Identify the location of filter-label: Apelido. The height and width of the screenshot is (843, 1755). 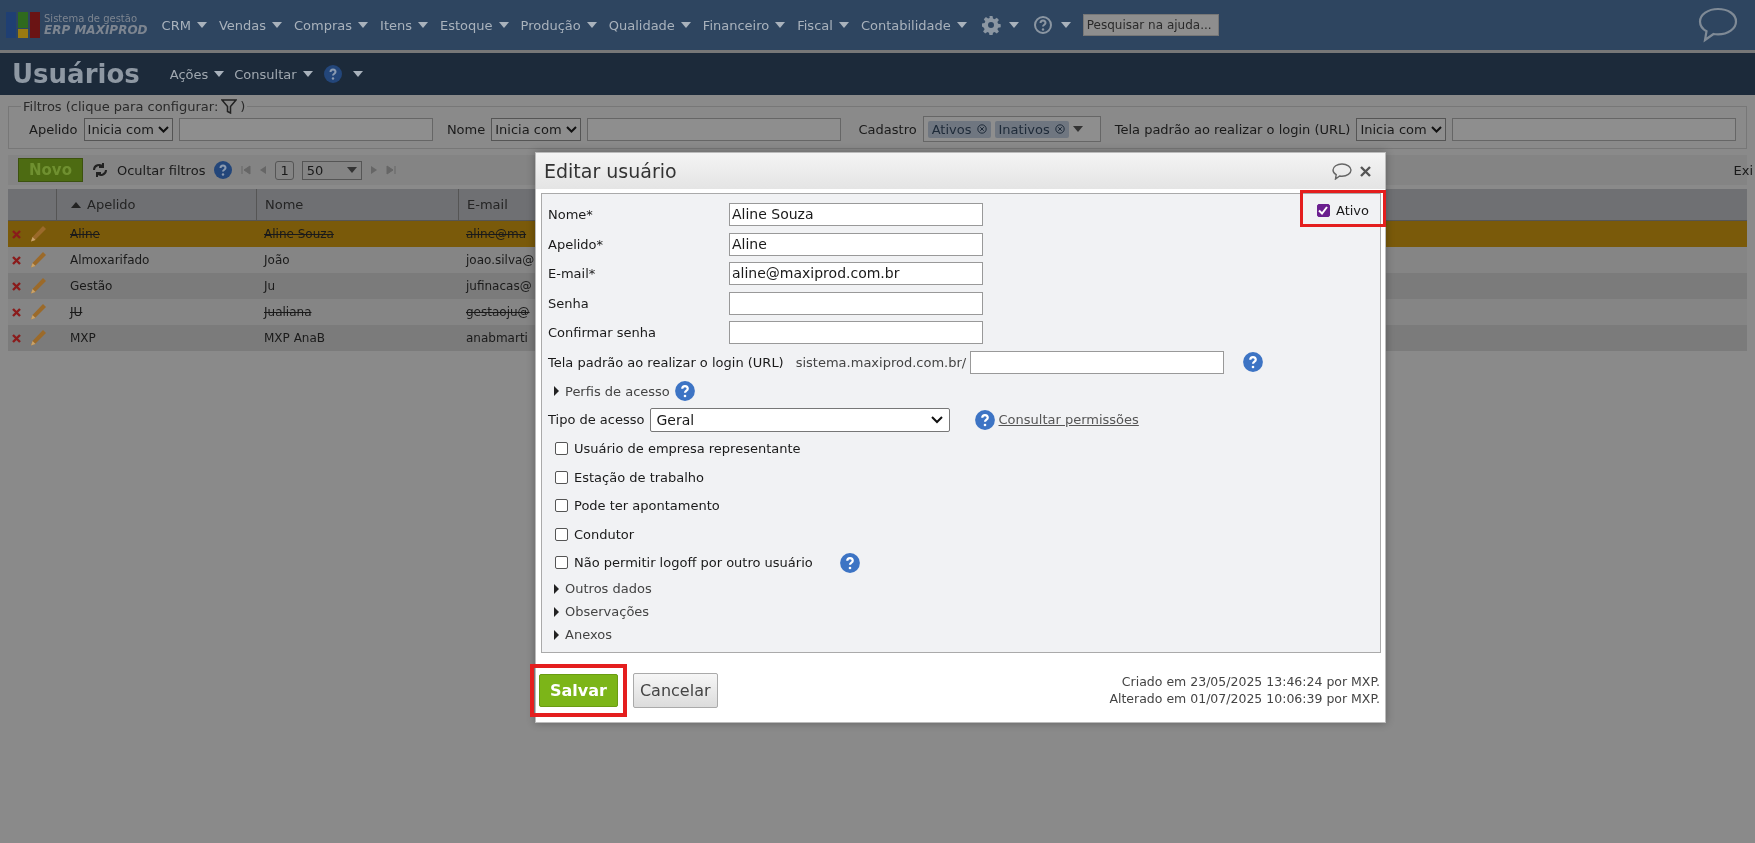
(53, 129).